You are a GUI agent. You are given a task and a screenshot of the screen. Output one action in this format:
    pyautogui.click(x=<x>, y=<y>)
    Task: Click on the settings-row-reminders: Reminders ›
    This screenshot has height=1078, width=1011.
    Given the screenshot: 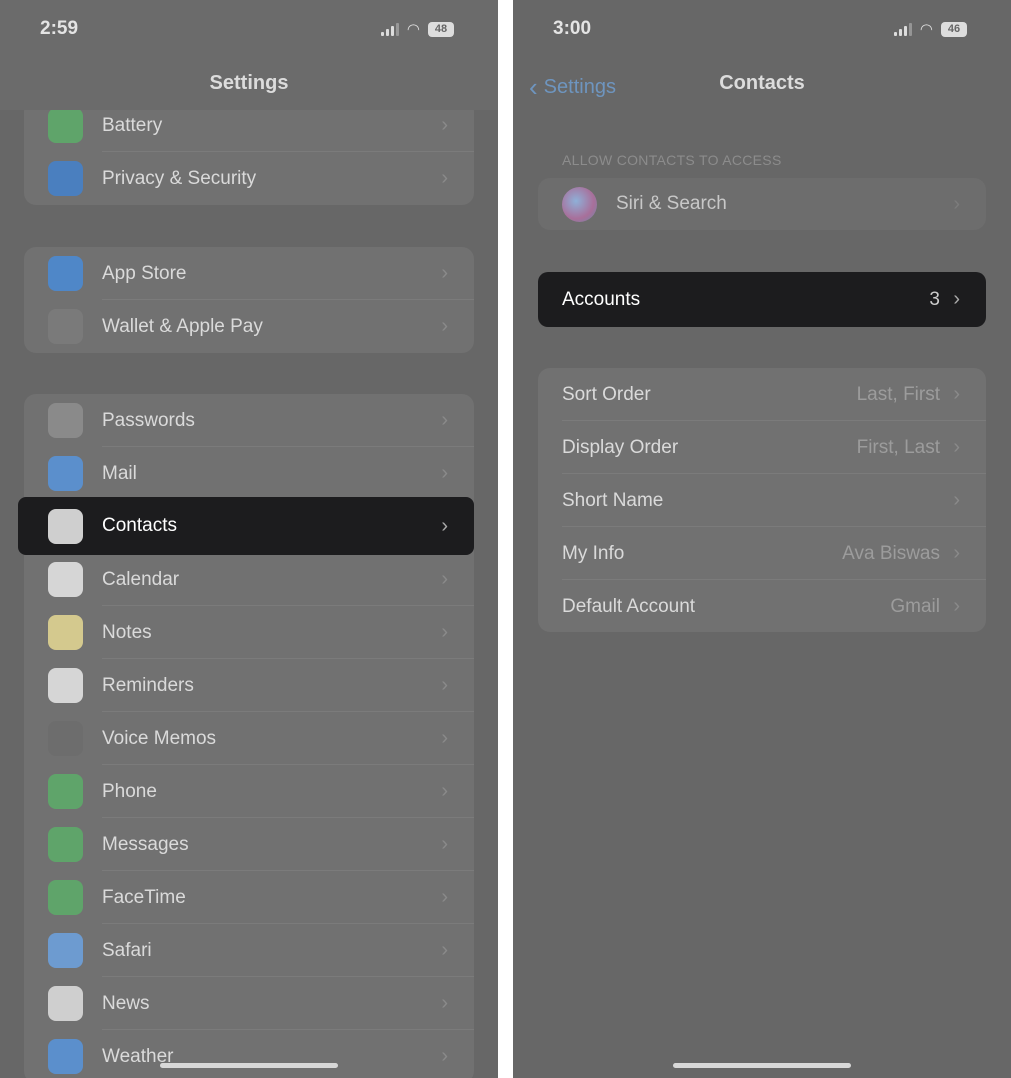 What is the action you would take?
    pyautogui.click(x=249, y=685)
    